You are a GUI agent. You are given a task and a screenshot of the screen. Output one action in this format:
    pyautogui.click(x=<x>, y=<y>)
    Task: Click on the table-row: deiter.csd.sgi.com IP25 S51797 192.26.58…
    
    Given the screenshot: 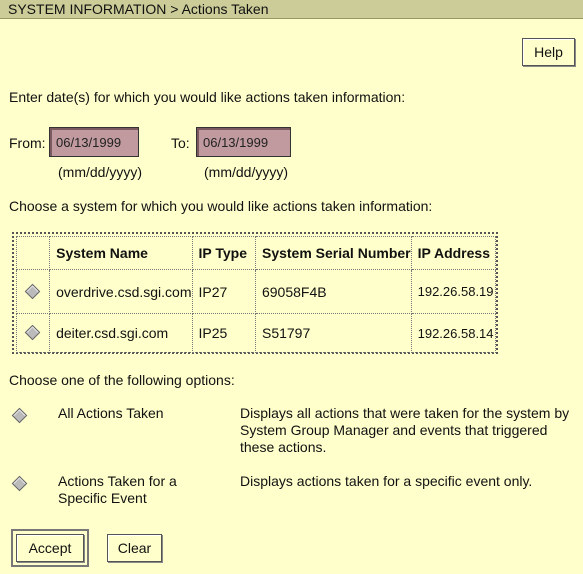 What is the action you would take?
    pyautogui.click(x=256, y=333)
    